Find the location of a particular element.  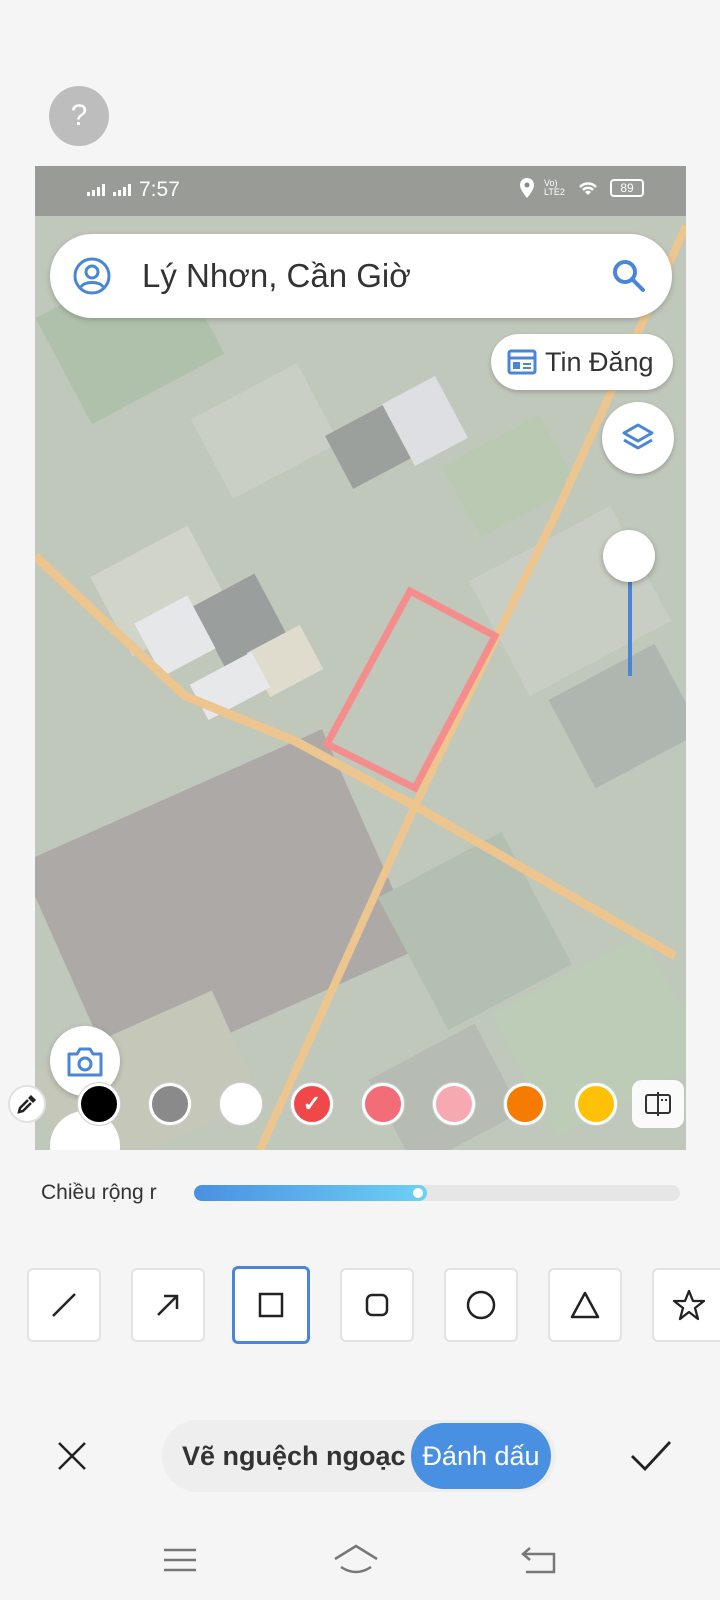

editor-action-bar: Vẽ nguệch ngoạc Đánh dấu is located at coordinates (360, 1457).